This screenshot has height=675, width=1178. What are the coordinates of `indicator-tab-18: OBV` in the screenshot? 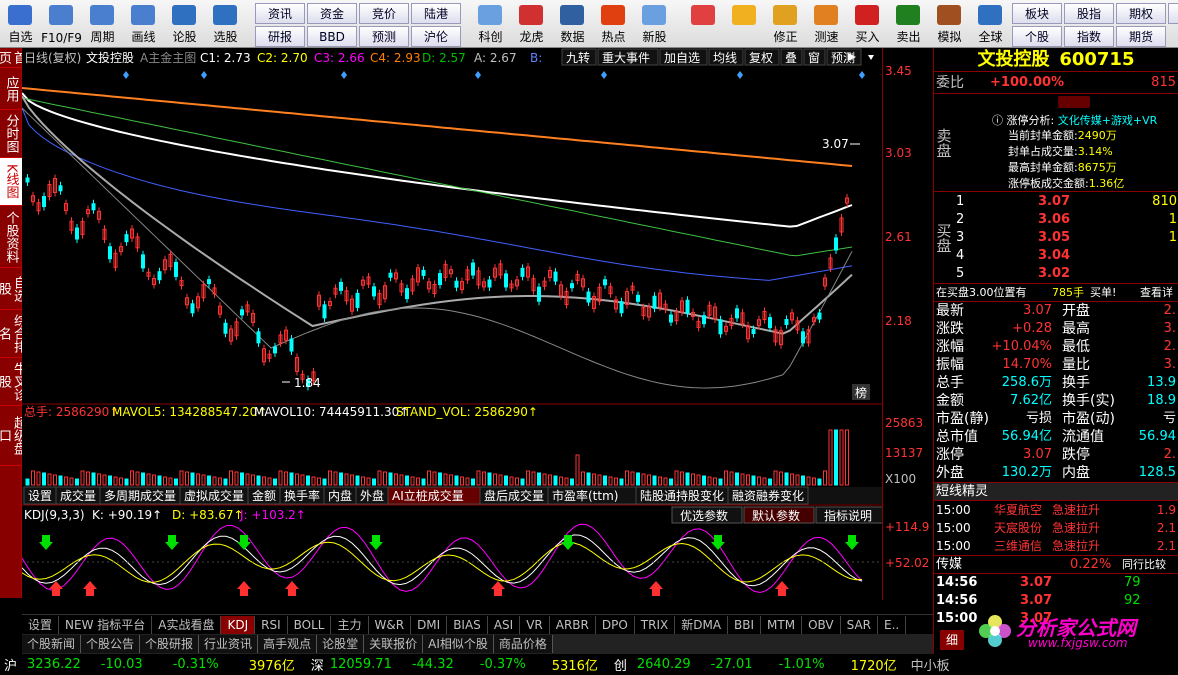 It's located at (821, 624).